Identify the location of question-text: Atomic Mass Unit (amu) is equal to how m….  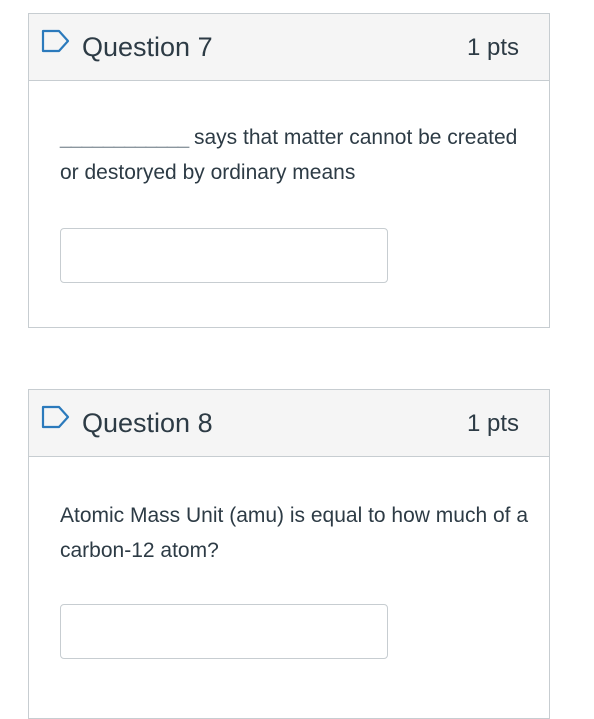
(294, 533).